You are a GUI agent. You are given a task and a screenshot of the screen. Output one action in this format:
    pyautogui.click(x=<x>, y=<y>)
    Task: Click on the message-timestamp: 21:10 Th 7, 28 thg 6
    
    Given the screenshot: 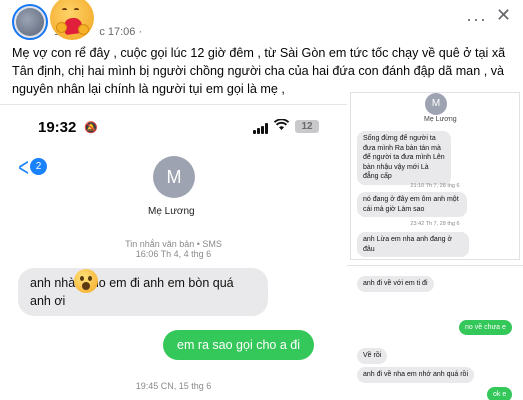 What is the action you would take?
    pyautogui.click(x=435, y=186)
    